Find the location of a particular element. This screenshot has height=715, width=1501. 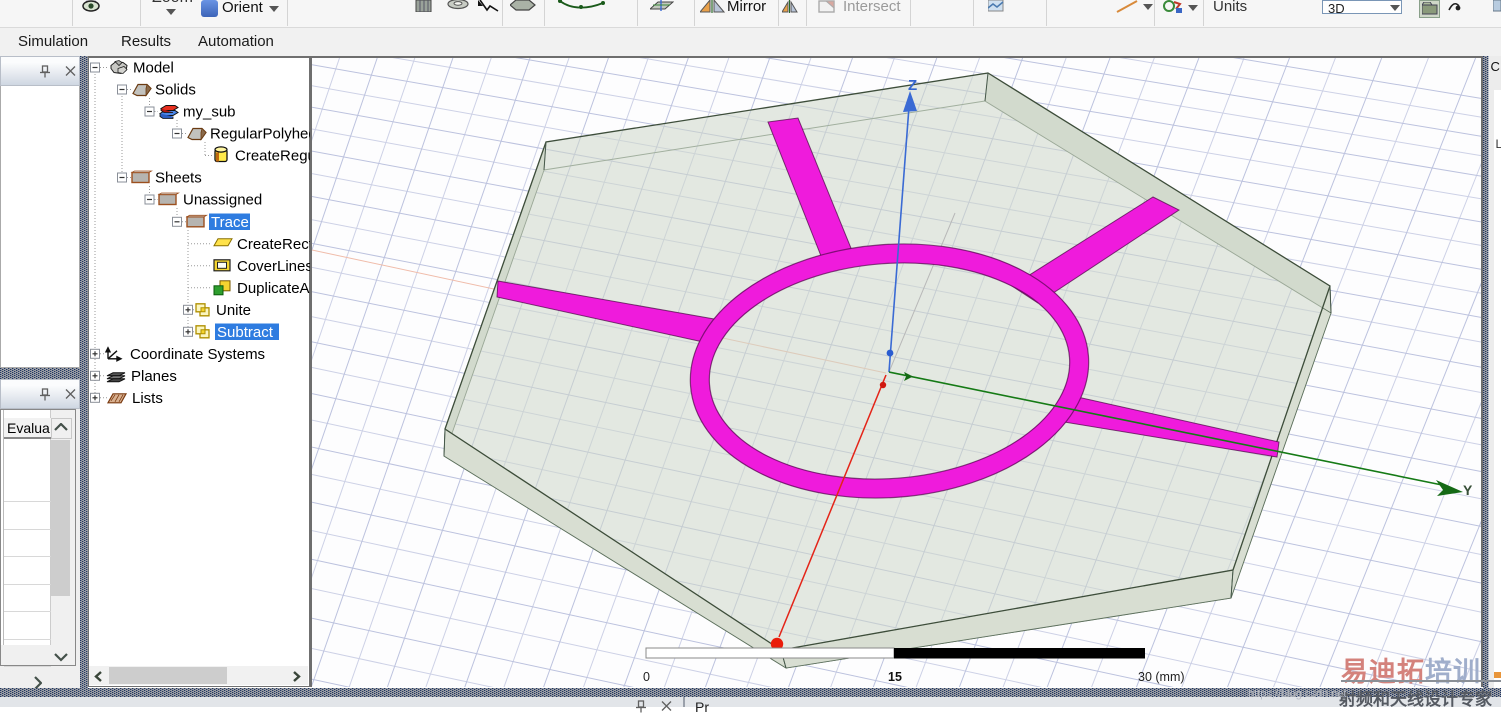

svg-text: CoverLines is located at coordinates (274, 266).